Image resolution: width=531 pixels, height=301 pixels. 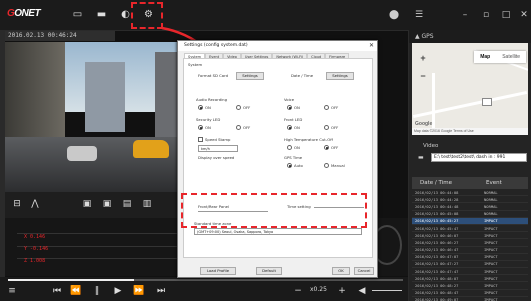 I want to click on gps-auto-radio, so click(x=289, y=165).